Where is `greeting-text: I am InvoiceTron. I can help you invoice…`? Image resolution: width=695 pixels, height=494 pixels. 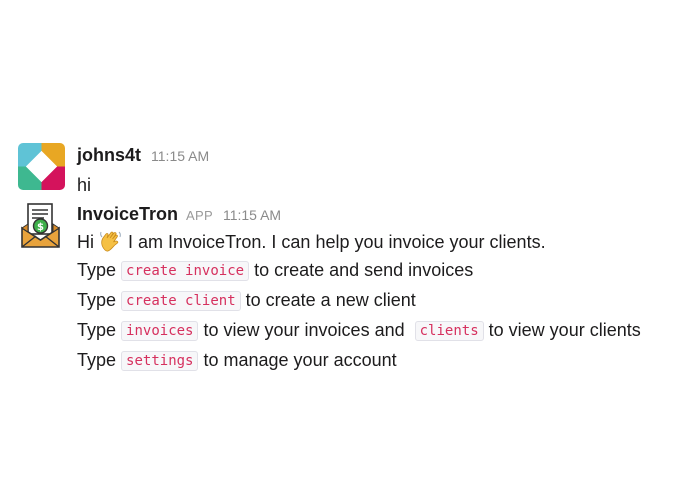 greeting-text: I am InvoiceTron. I can help you invoice… is located at coordinates (337, 242).